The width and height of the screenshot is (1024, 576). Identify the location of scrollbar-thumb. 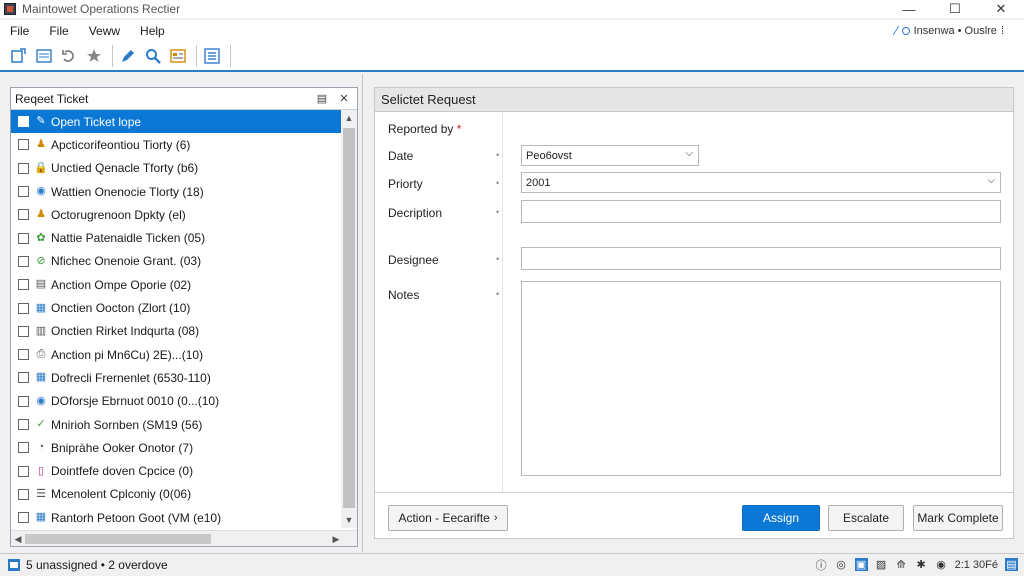
(349, 318).